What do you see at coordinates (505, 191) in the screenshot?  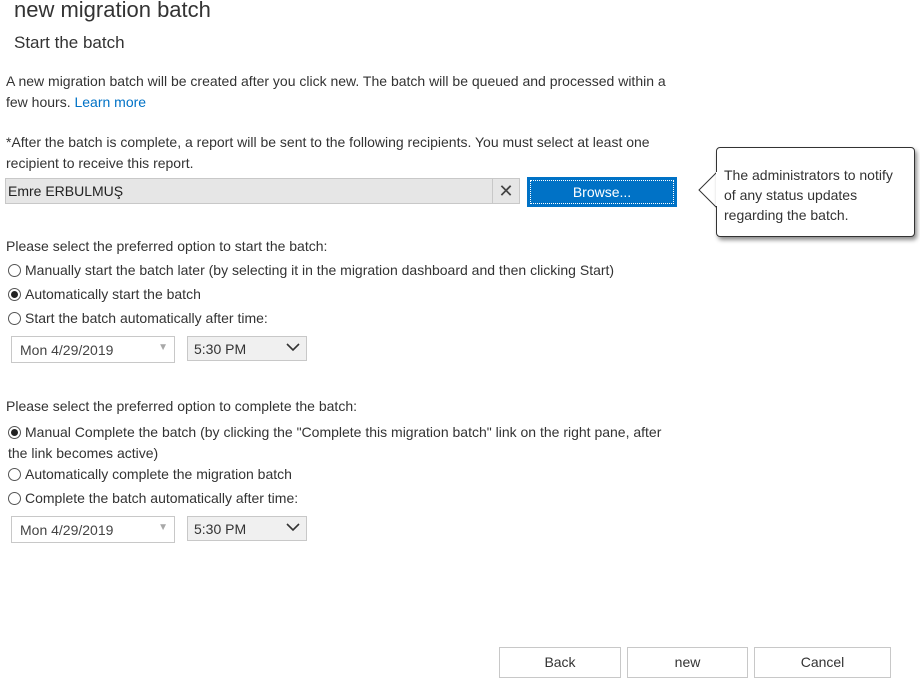 I see `close-icon: ✕` at bounding box center [505, 191].